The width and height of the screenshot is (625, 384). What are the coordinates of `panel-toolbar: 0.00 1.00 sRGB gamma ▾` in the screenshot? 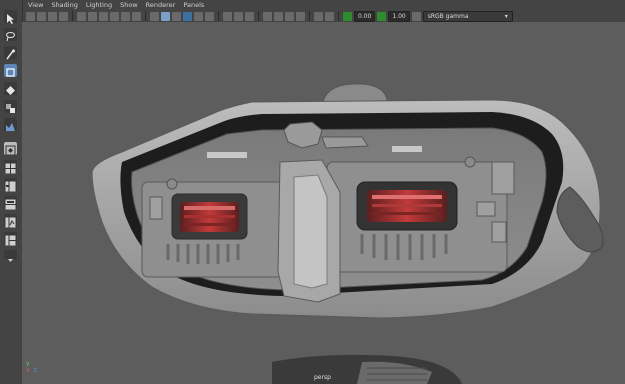 It's located at (323, 16).